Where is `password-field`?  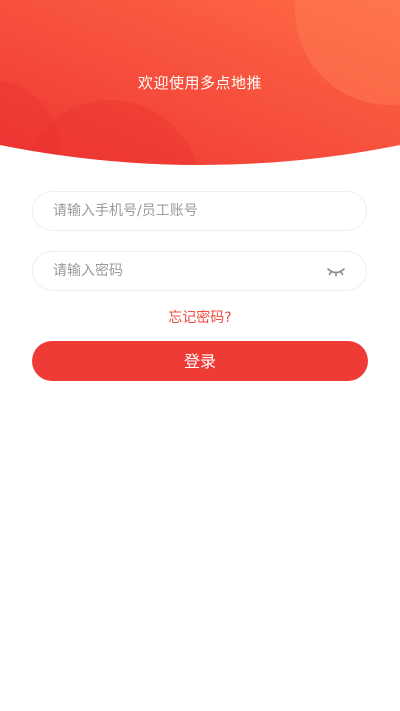 password-field is located at coordinates (199, 271).